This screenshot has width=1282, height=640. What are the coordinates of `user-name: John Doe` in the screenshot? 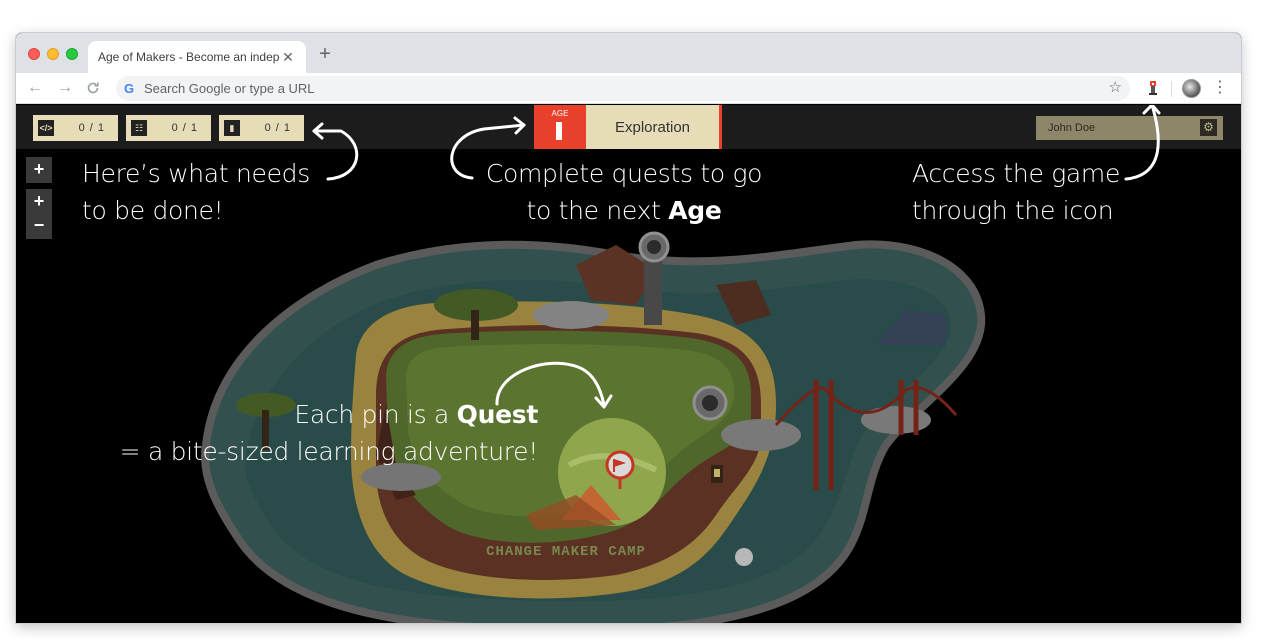 It's located at (1072, 128).